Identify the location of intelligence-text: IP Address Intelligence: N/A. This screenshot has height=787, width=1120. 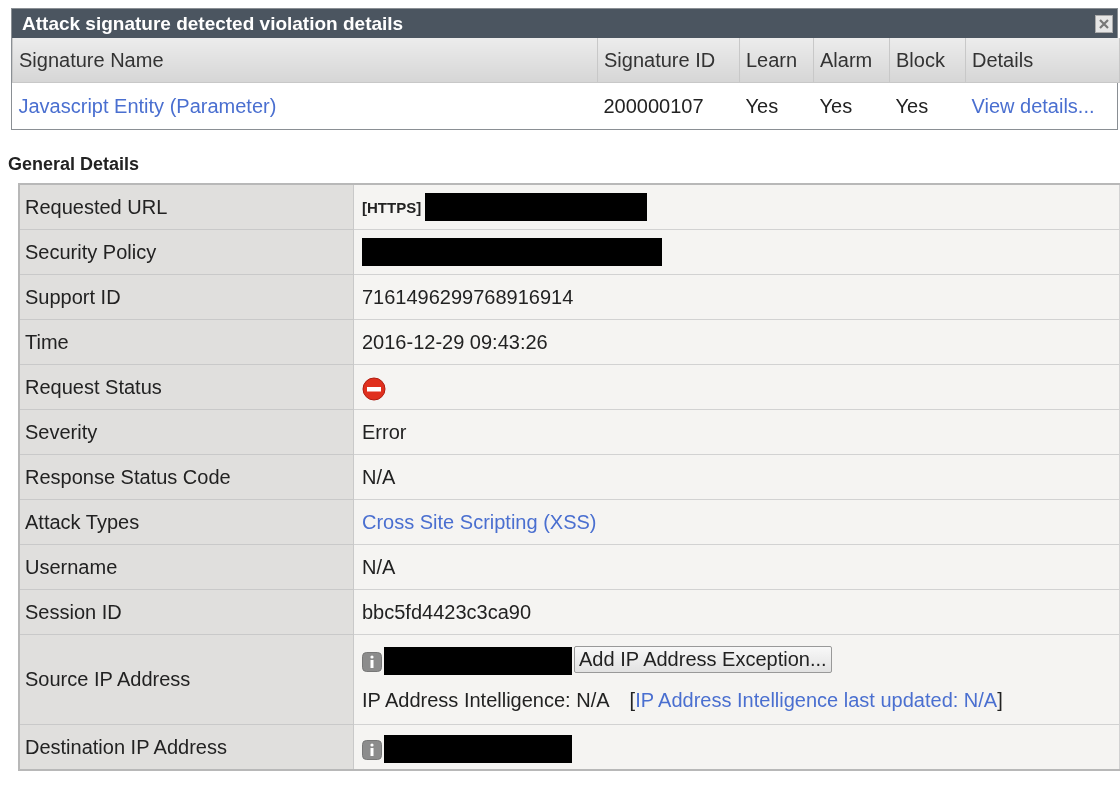
(486, 700).